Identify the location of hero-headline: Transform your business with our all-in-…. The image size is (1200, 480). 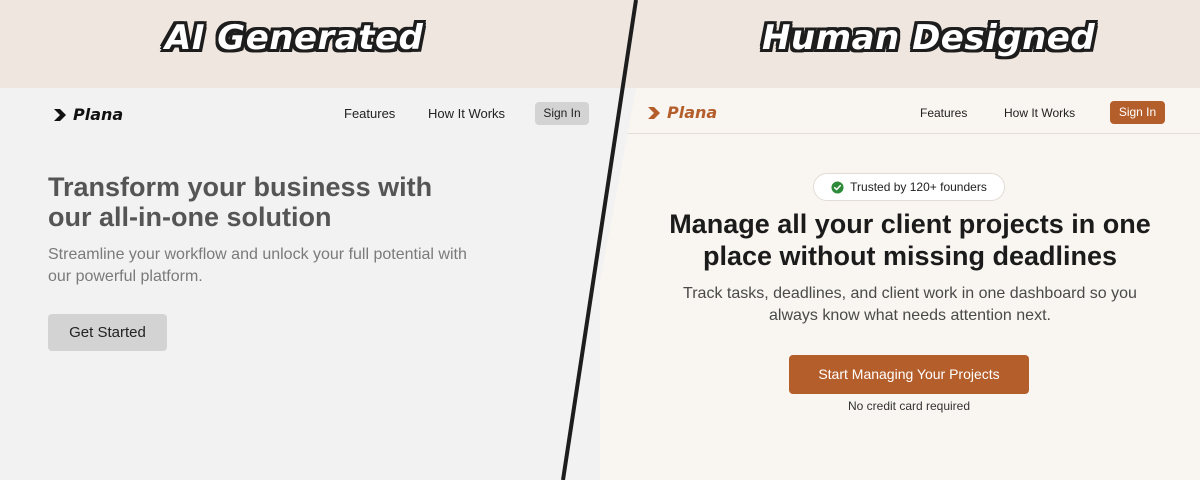
(240, 202).